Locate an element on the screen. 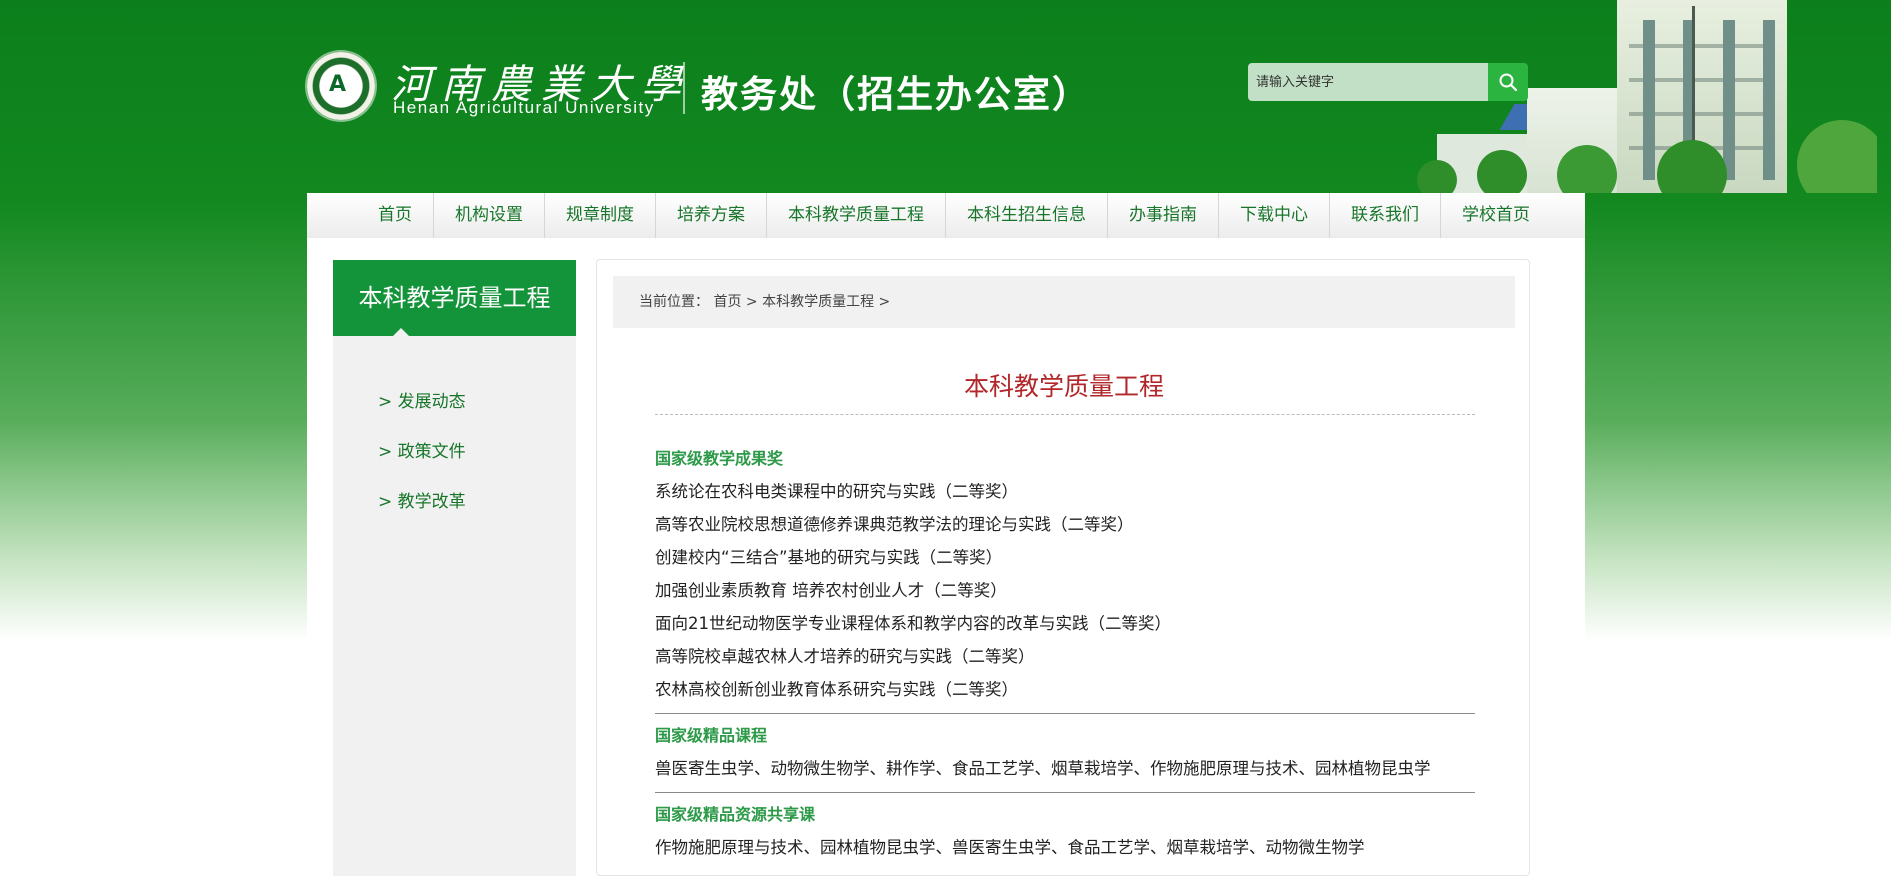 The height and width of the screenshot is (876, 1891). search-input is located at coordinates (1368, 82).